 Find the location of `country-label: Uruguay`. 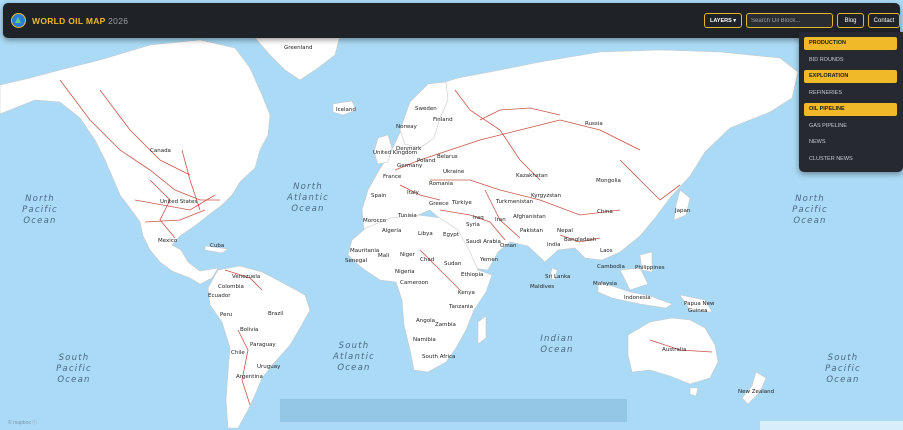

country-label: Uruguay is located at coordinates (269, 367).